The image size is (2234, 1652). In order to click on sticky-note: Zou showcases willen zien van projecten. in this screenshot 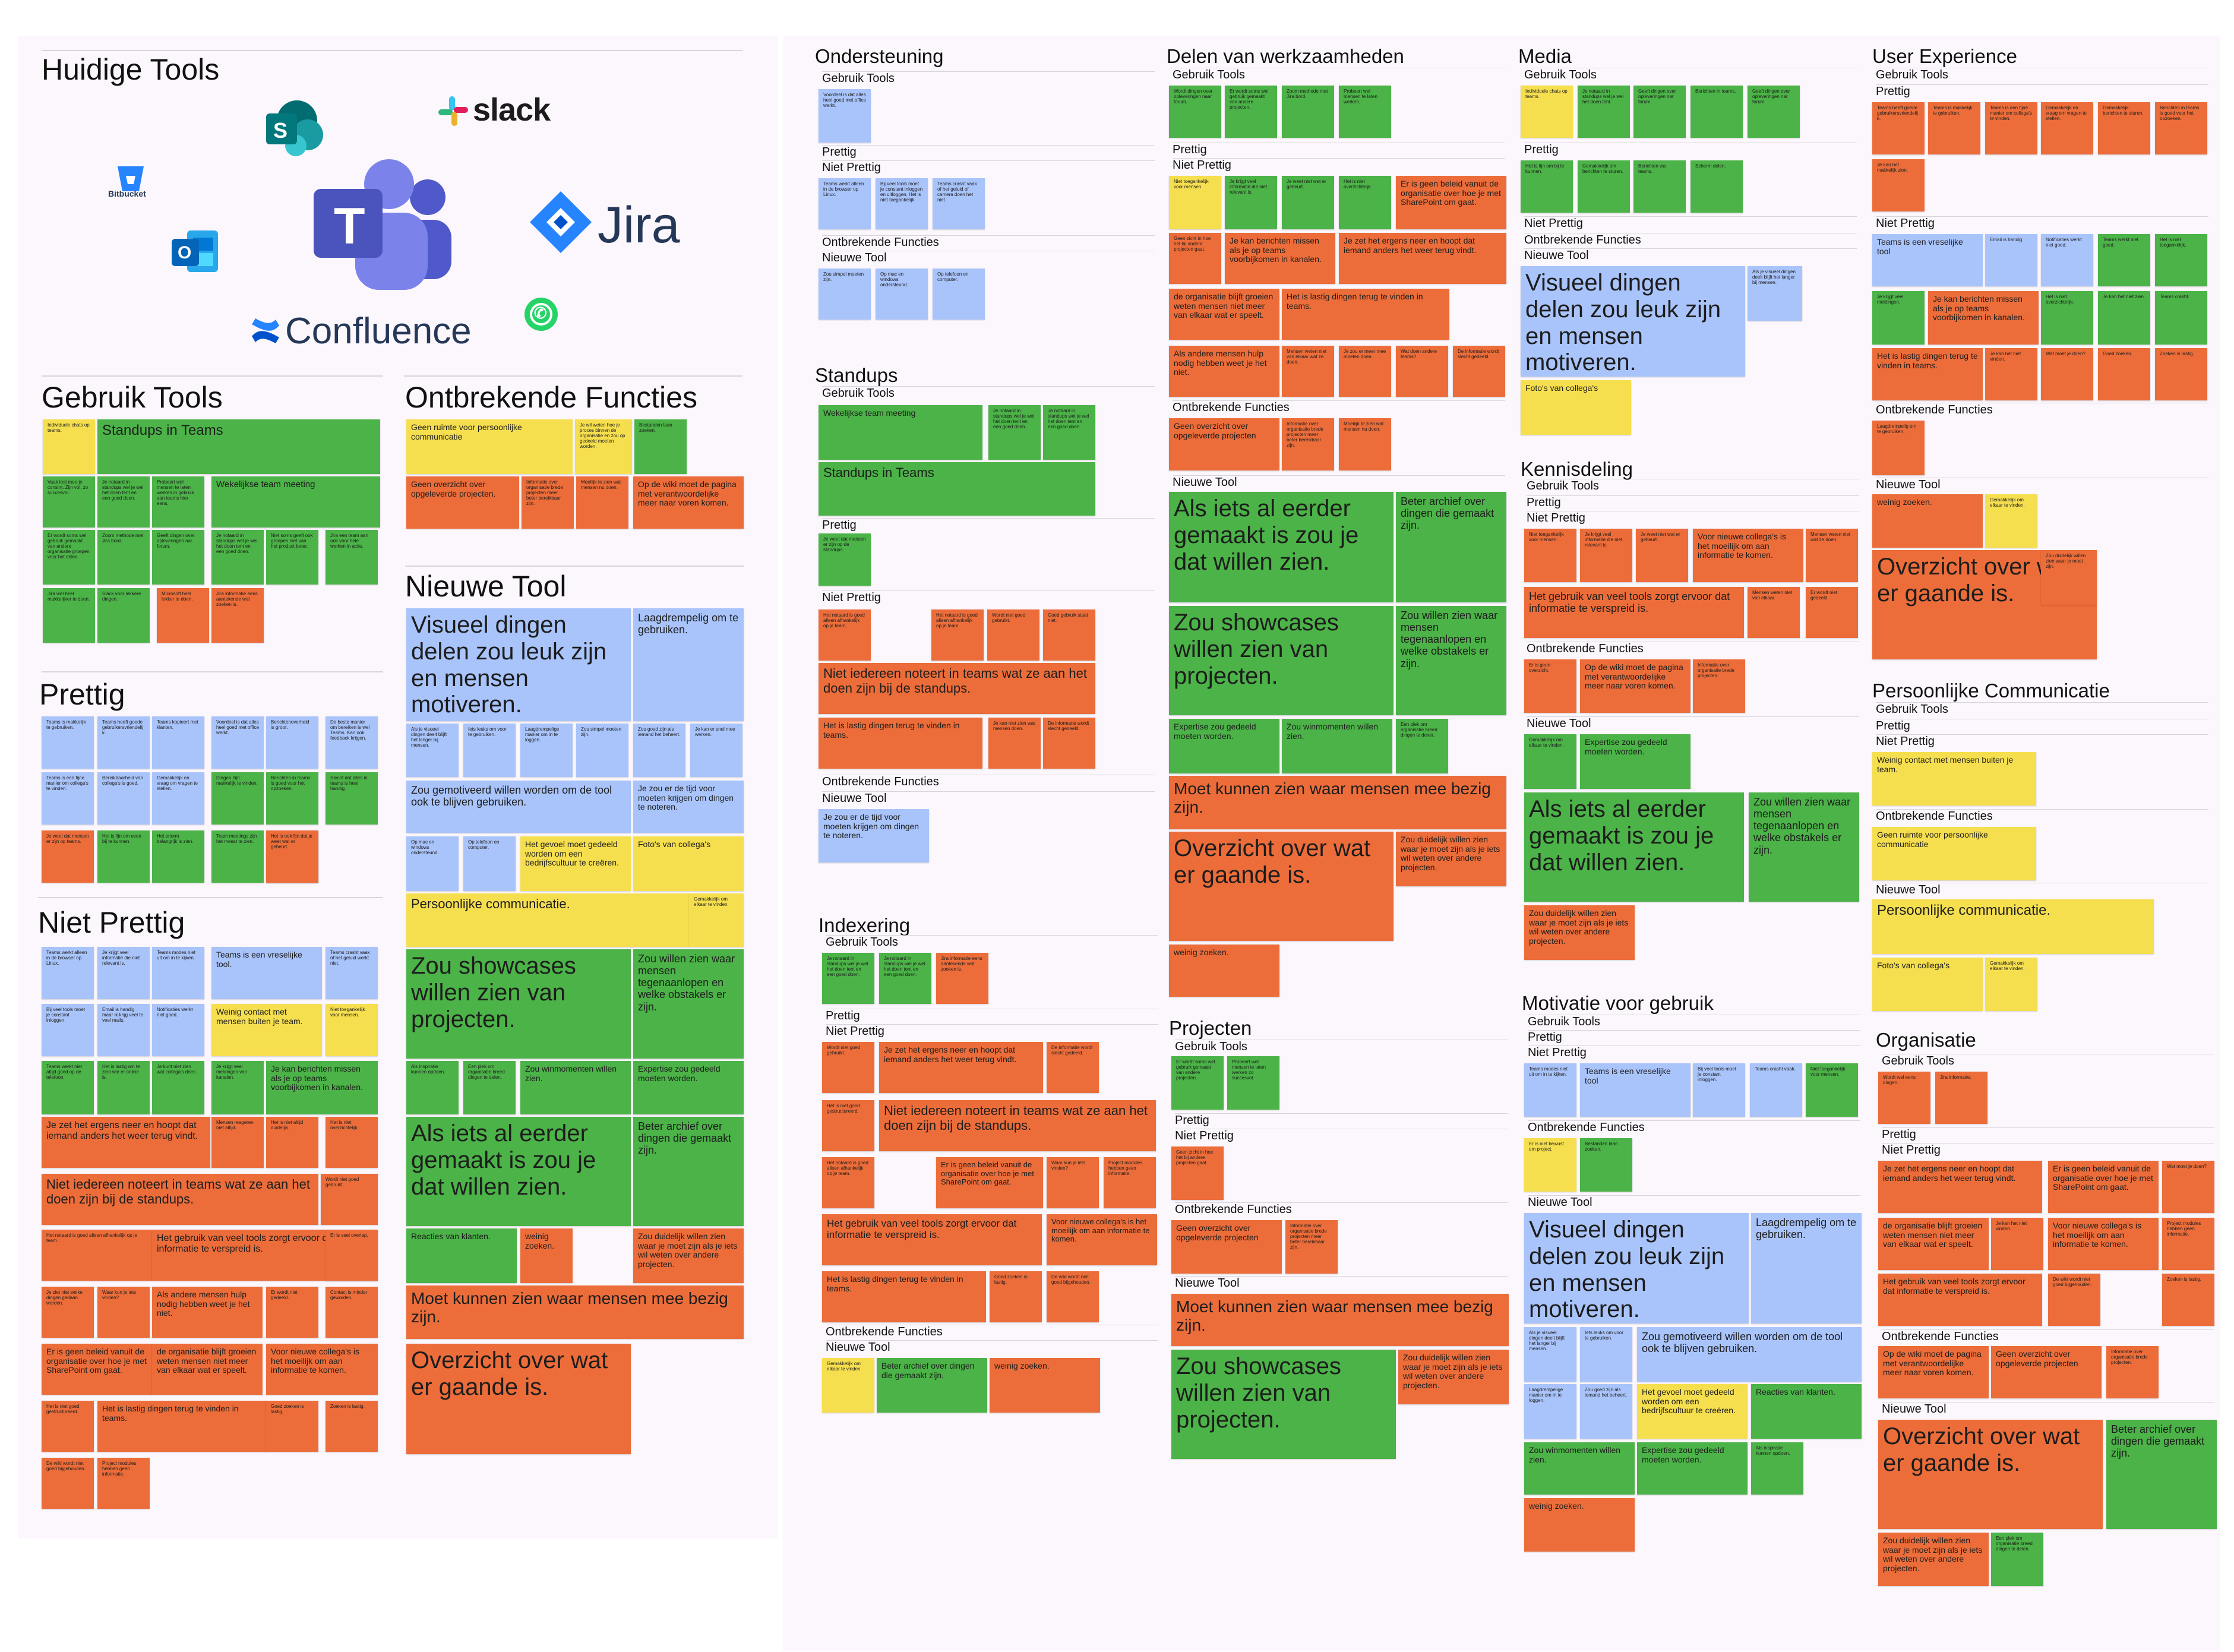, I will do `click(1281, 660)`.